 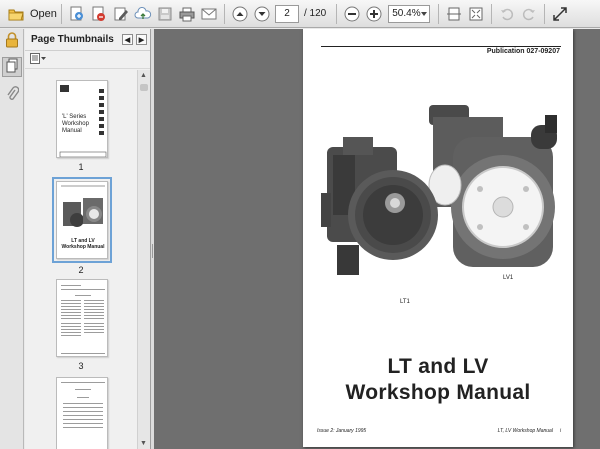 What do you see at coordinates (441, 46) in the screenshot?
I see `header-rule` at bounding box center [441, 46].